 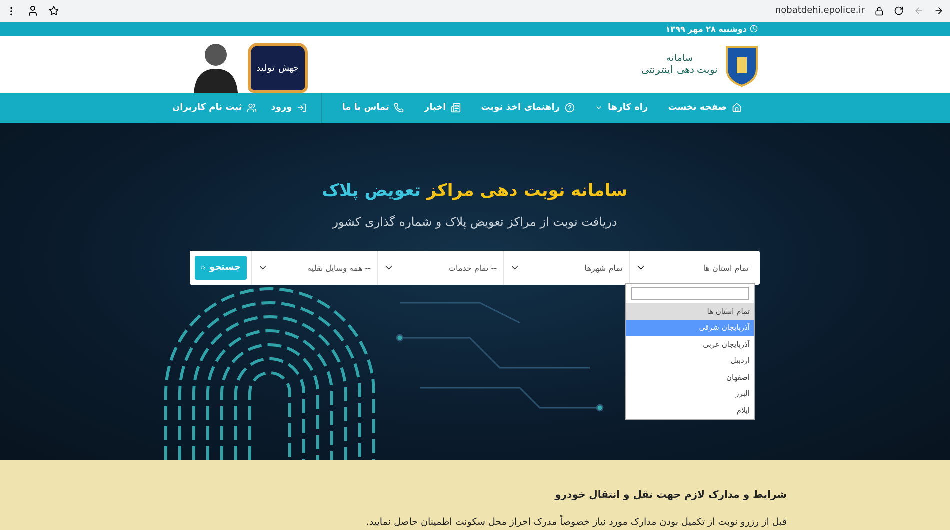 I want to click on logo-title: سامانه, so click(x=680, y=58).